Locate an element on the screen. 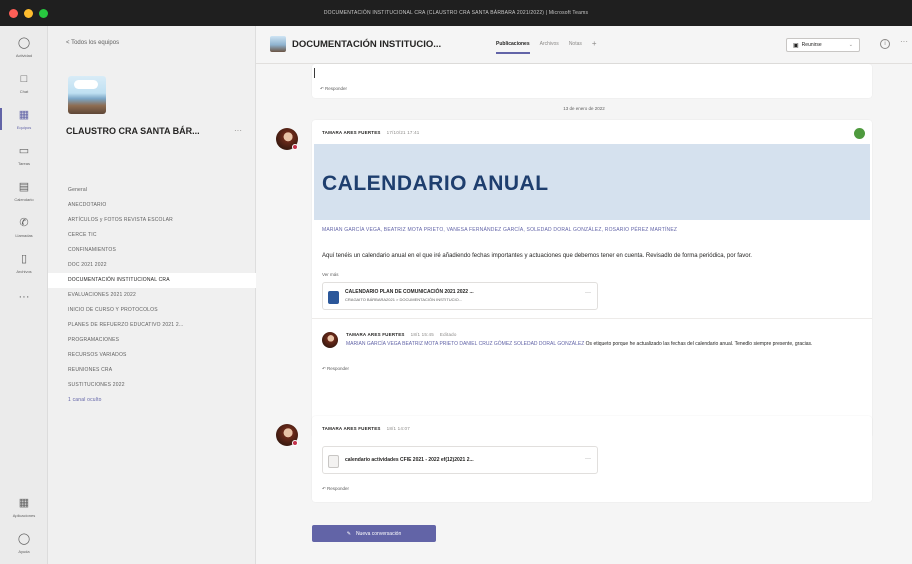  channel-item: CERCE TIC is located at coordinates (152, 235).